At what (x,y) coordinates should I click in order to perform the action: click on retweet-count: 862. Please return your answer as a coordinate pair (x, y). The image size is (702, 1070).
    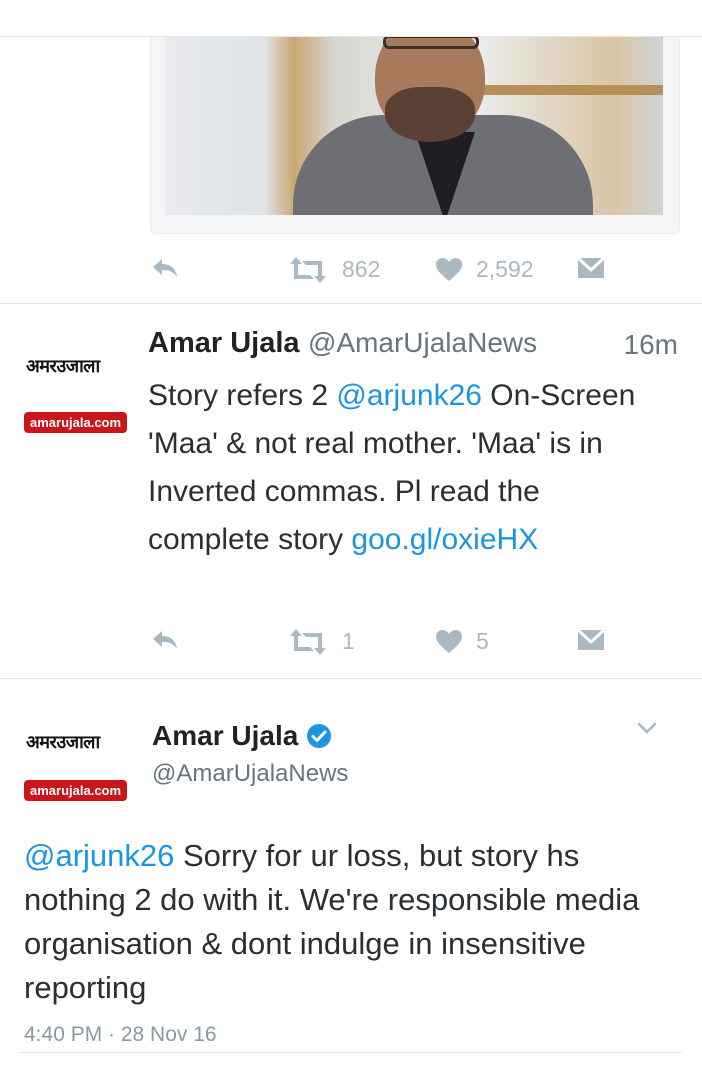
    Looking at the image, I should click on (361, 269).